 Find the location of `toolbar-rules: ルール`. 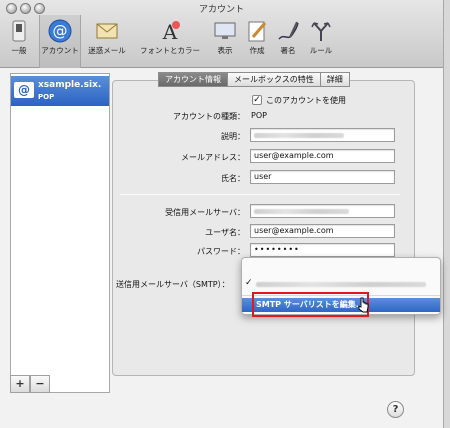

toolbar-rules: ルール is located at coordinates (321, 41).